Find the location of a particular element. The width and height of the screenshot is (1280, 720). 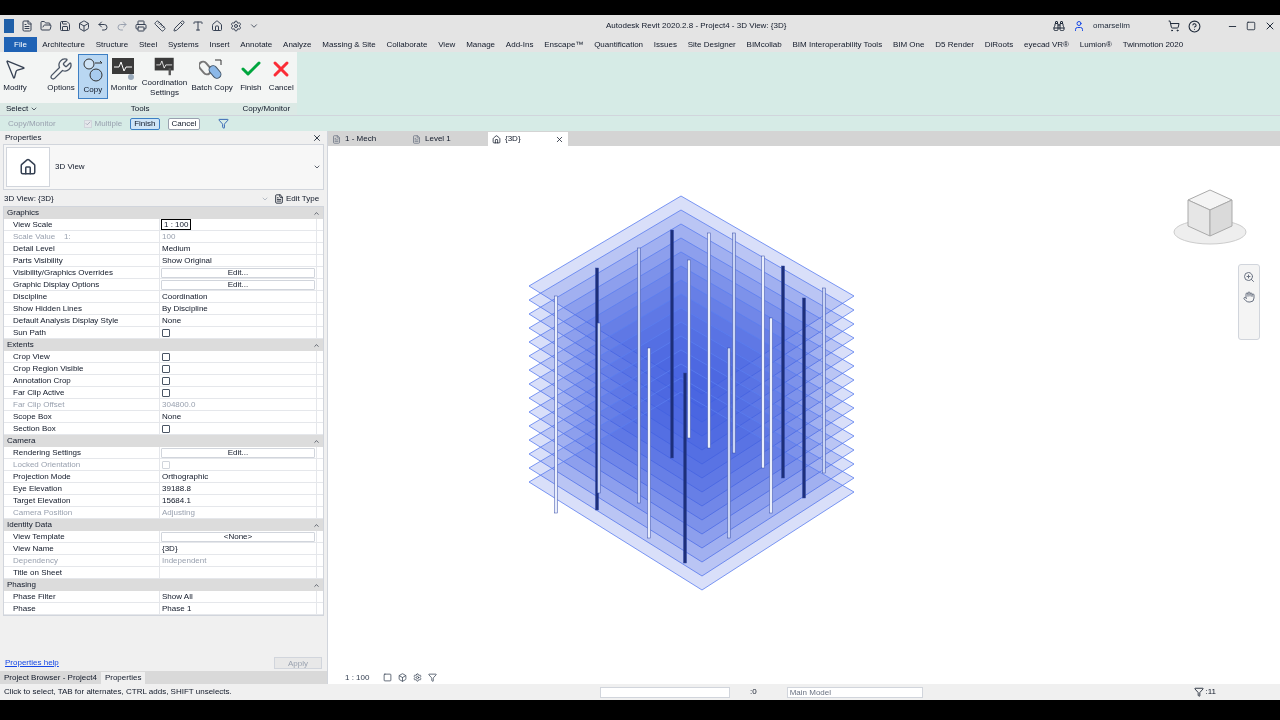

ribbon-tab: Manage is located at coordinates (480, 44).